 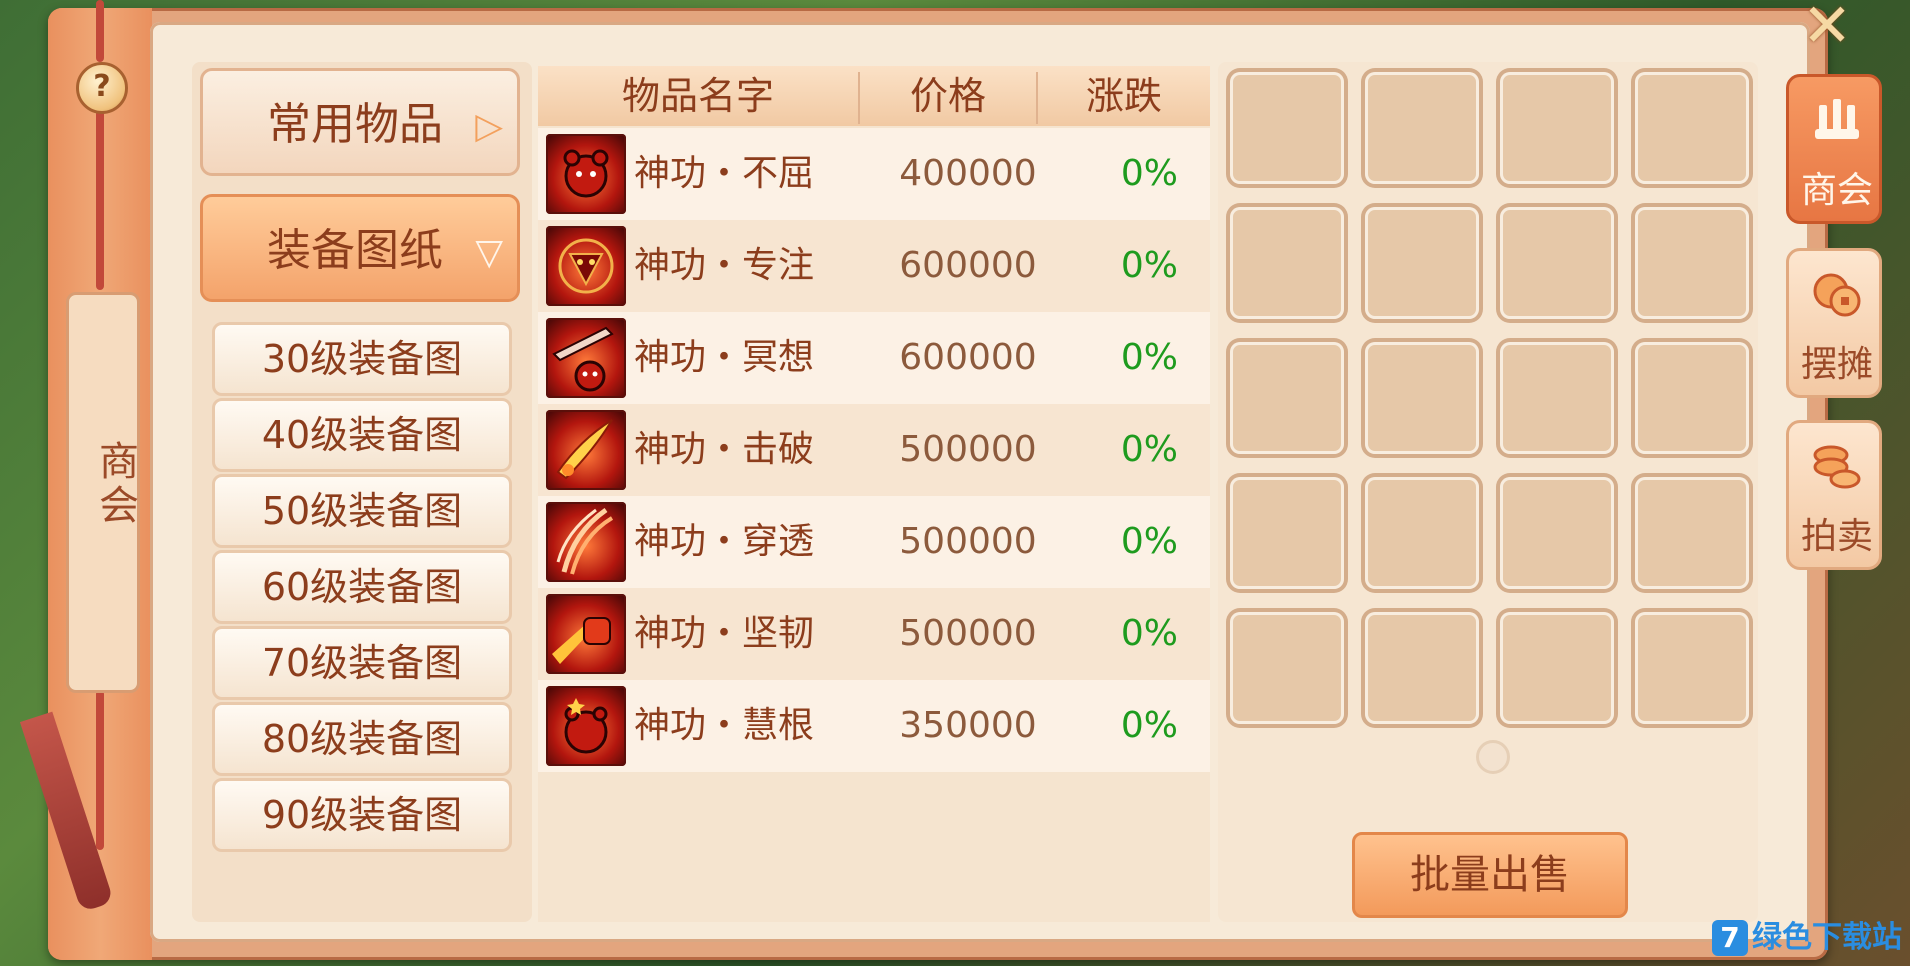 What do you see at coordinates (362, 359) in the screenshot?
I see `subcategory-item: 30级装备图` at bounding box center [362, 359].